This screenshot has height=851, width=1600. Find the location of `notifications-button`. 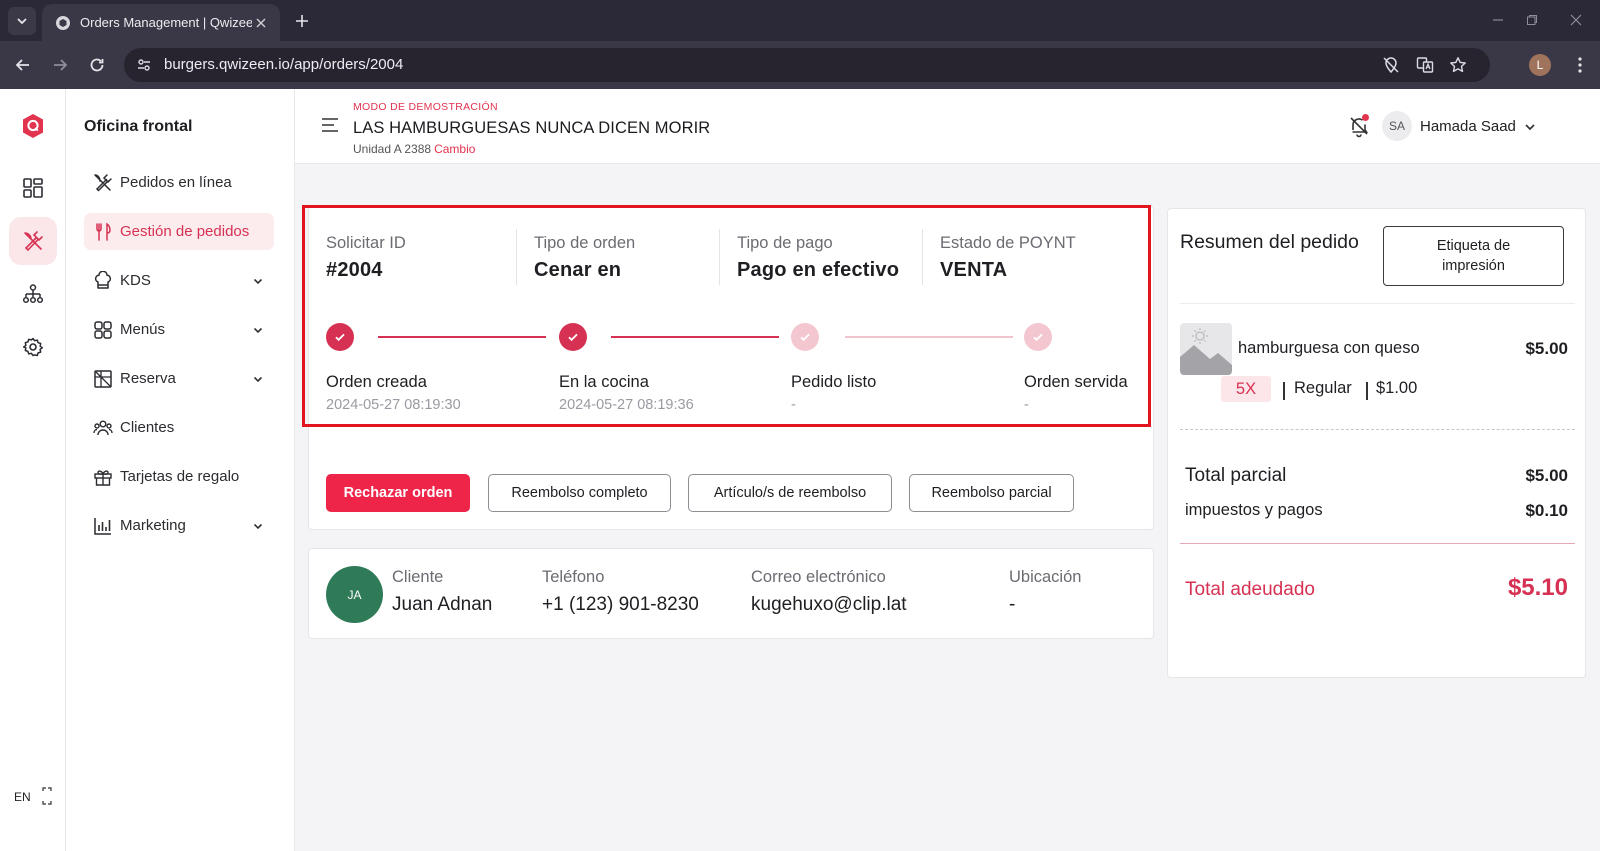

notifications-button is located at coordinates (1359, 126).